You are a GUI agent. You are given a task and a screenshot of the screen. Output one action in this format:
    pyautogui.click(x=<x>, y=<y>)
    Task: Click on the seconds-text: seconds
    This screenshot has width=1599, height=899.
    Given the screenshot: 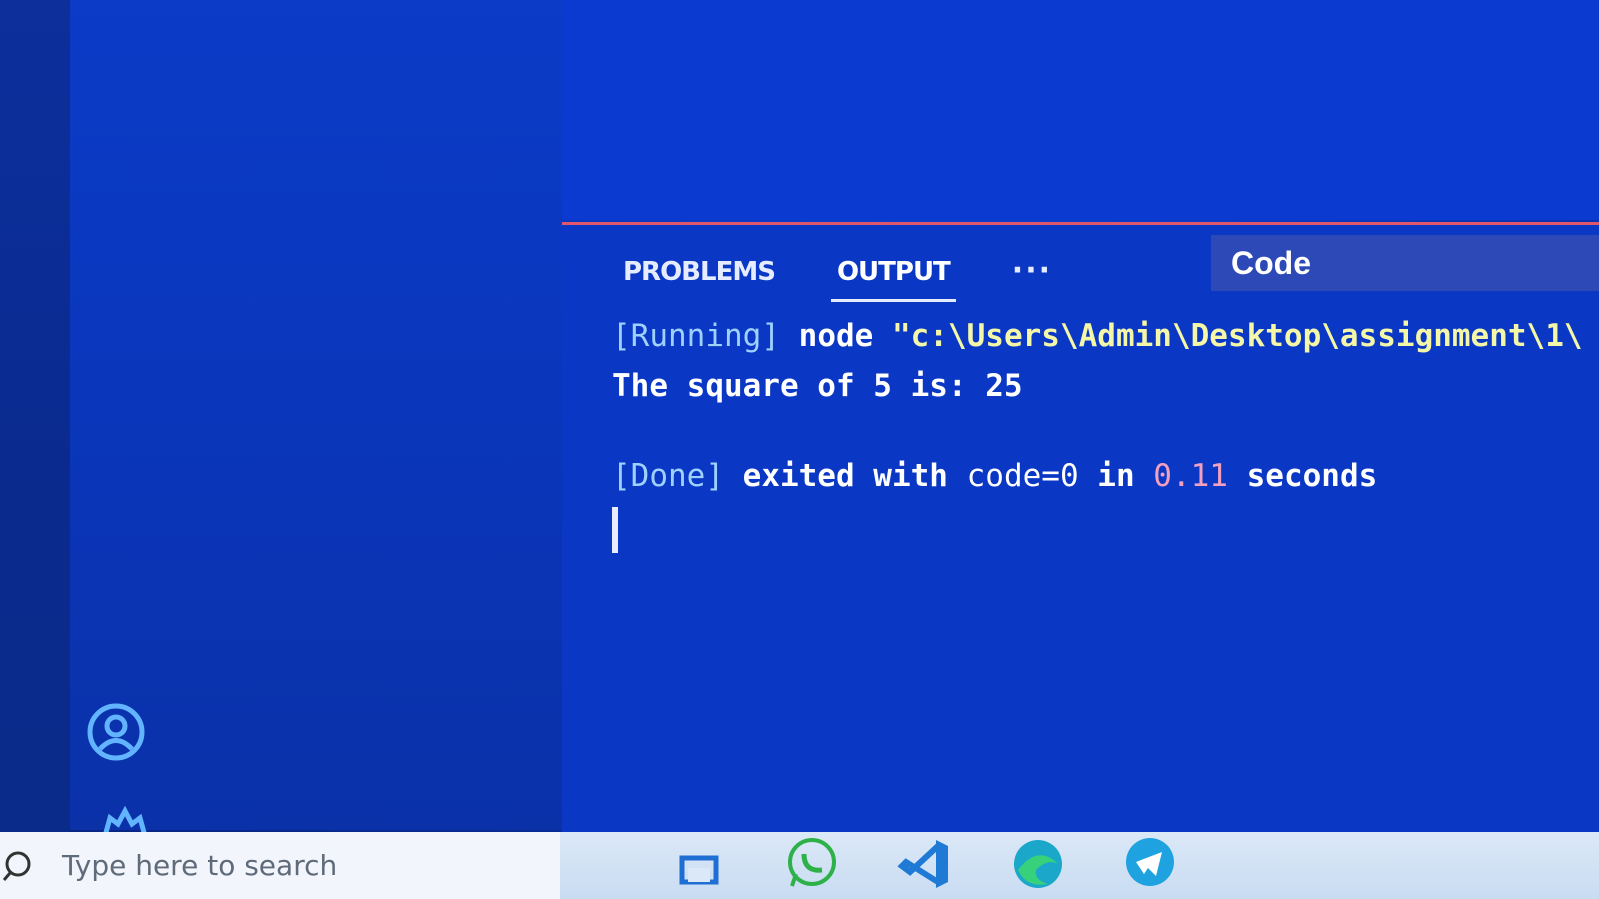 What is the action you would take?
    pyautogui.click(x=1312, y=476)
    